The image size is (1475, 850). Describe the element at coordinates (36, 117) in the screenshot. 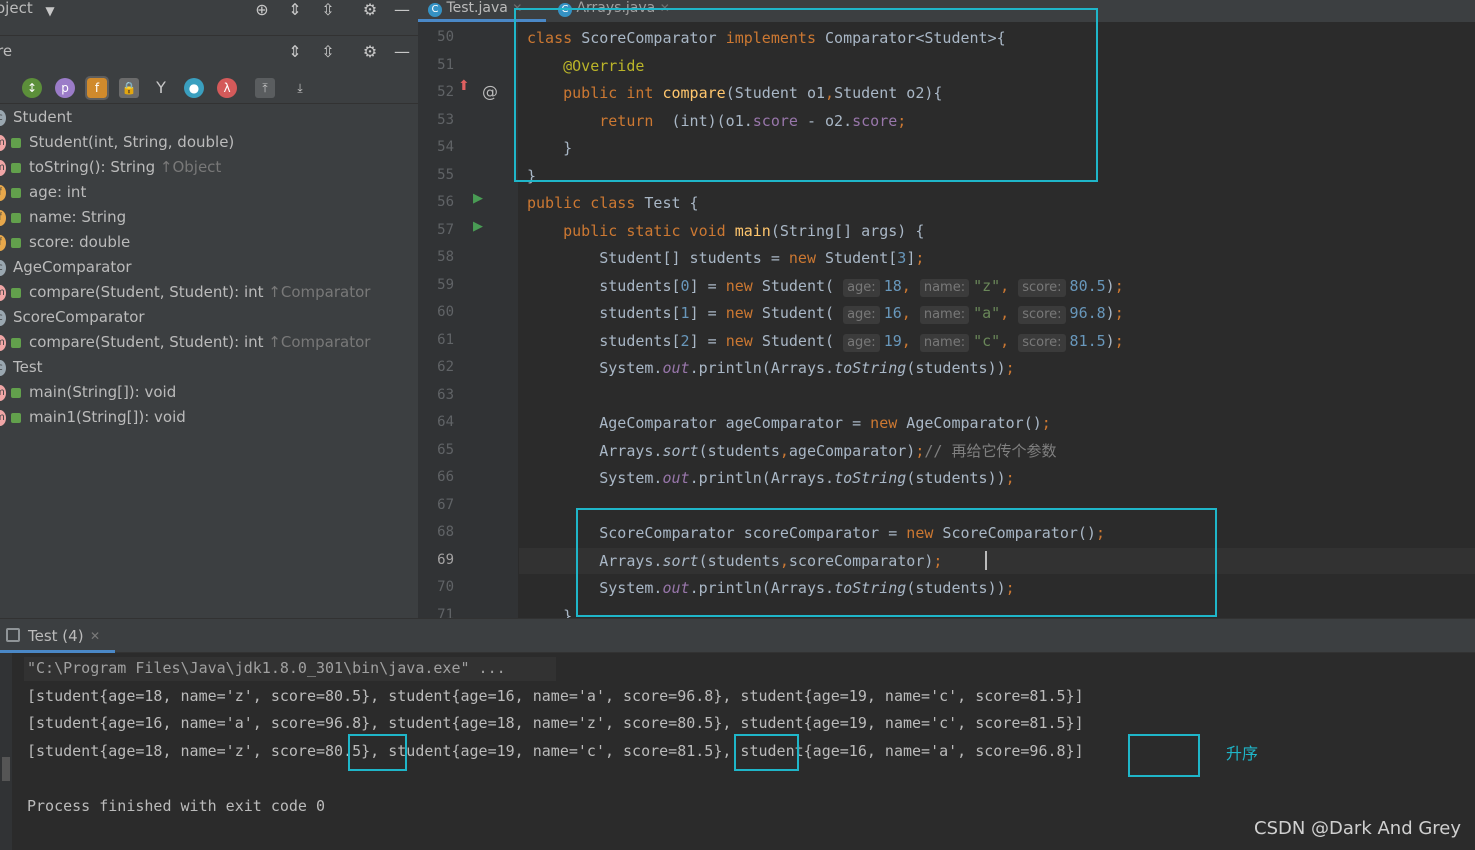

I see `tree-item: c Student` at that location.